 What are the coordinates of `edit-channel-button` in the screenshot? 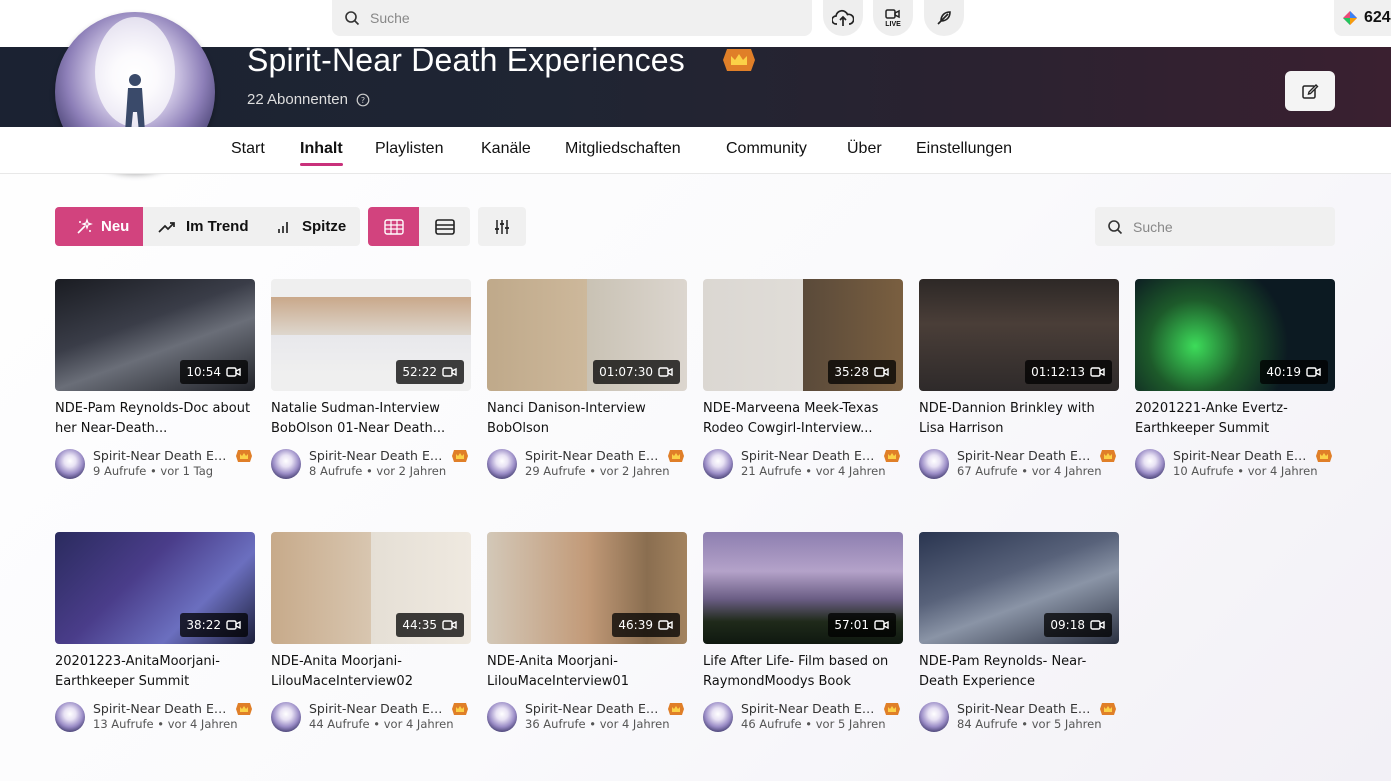 It's located at (1310, 91).